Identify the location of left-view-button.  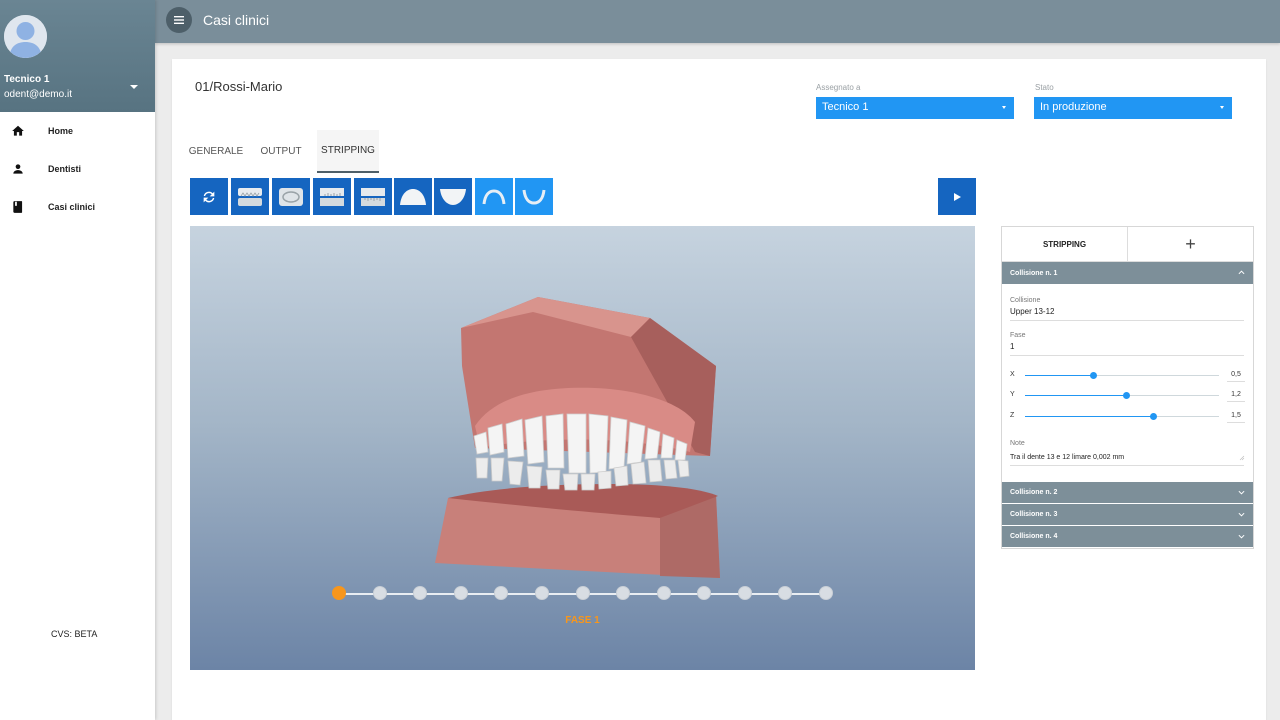
(332, 196).